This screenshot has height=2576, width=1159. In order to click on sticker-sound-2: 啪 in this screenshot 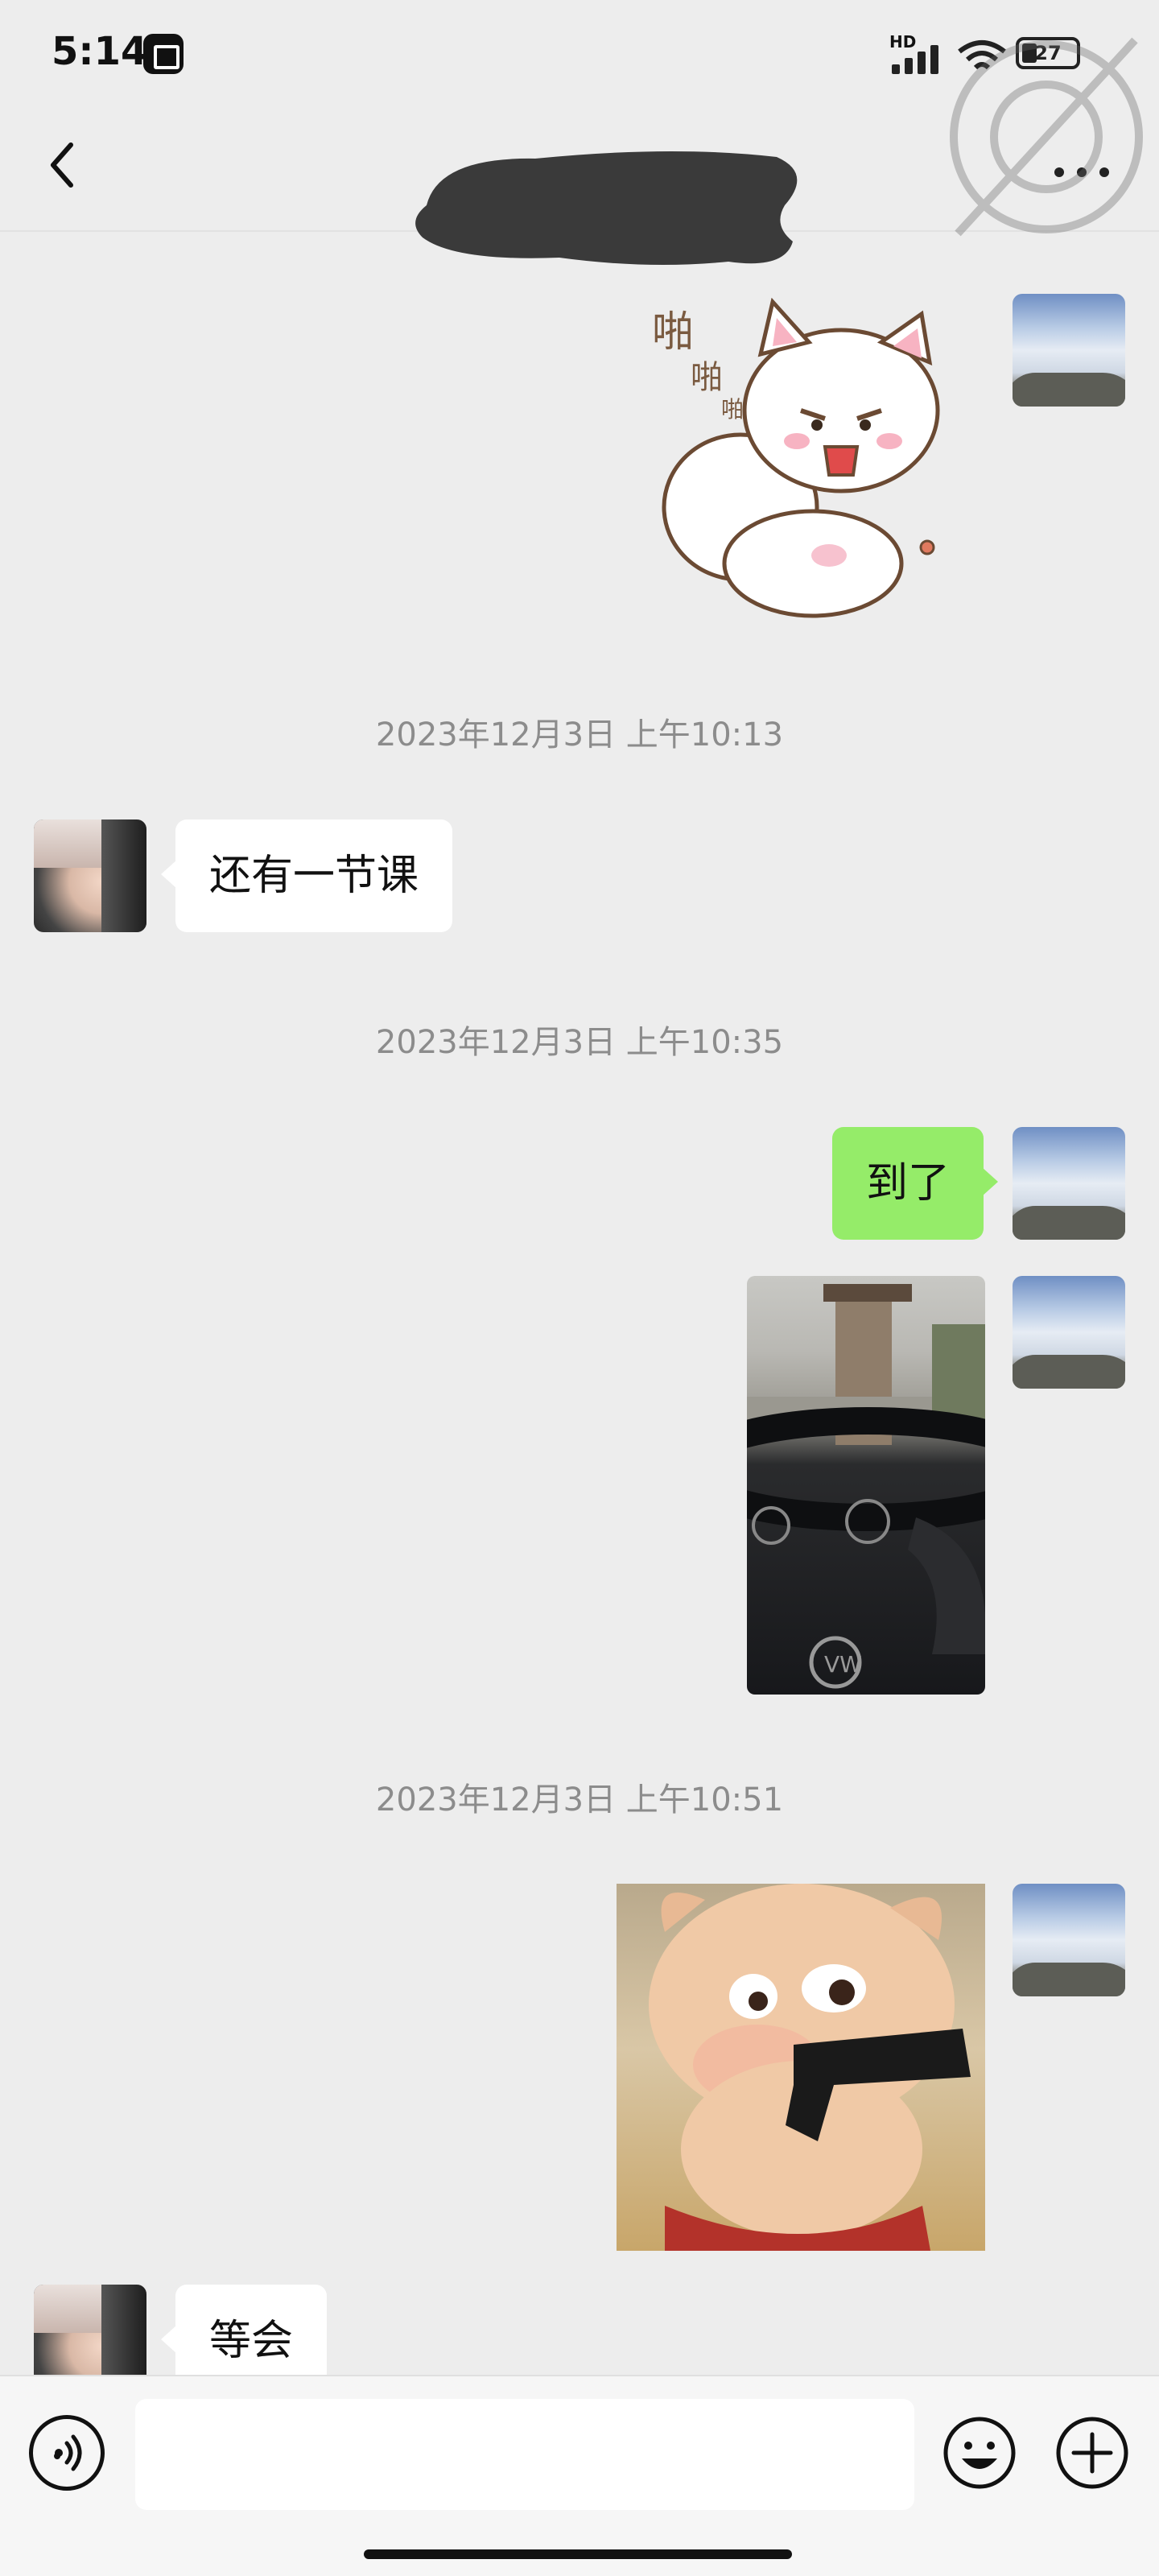, I will do `click(707, 377)`.